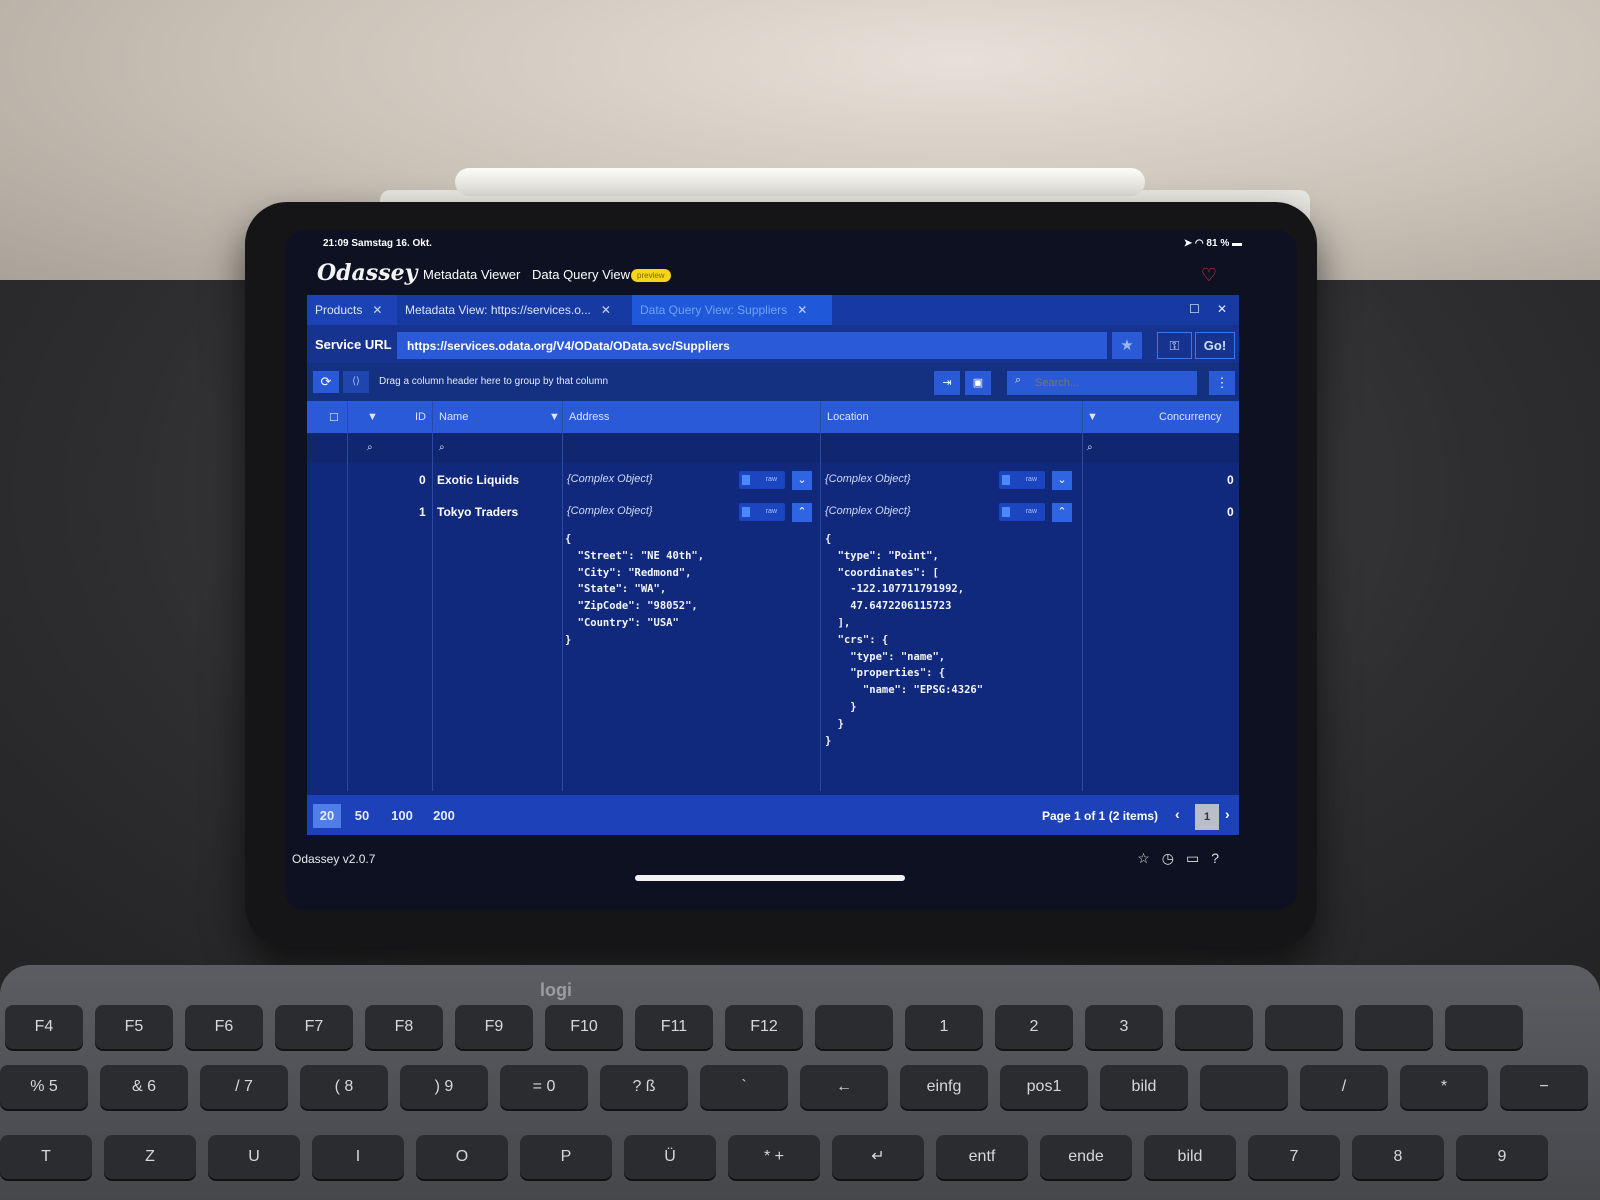  What do you see at coordinates (432, 596) in the screenshot?
I see `column-divider` at bounding box center [432, 596].